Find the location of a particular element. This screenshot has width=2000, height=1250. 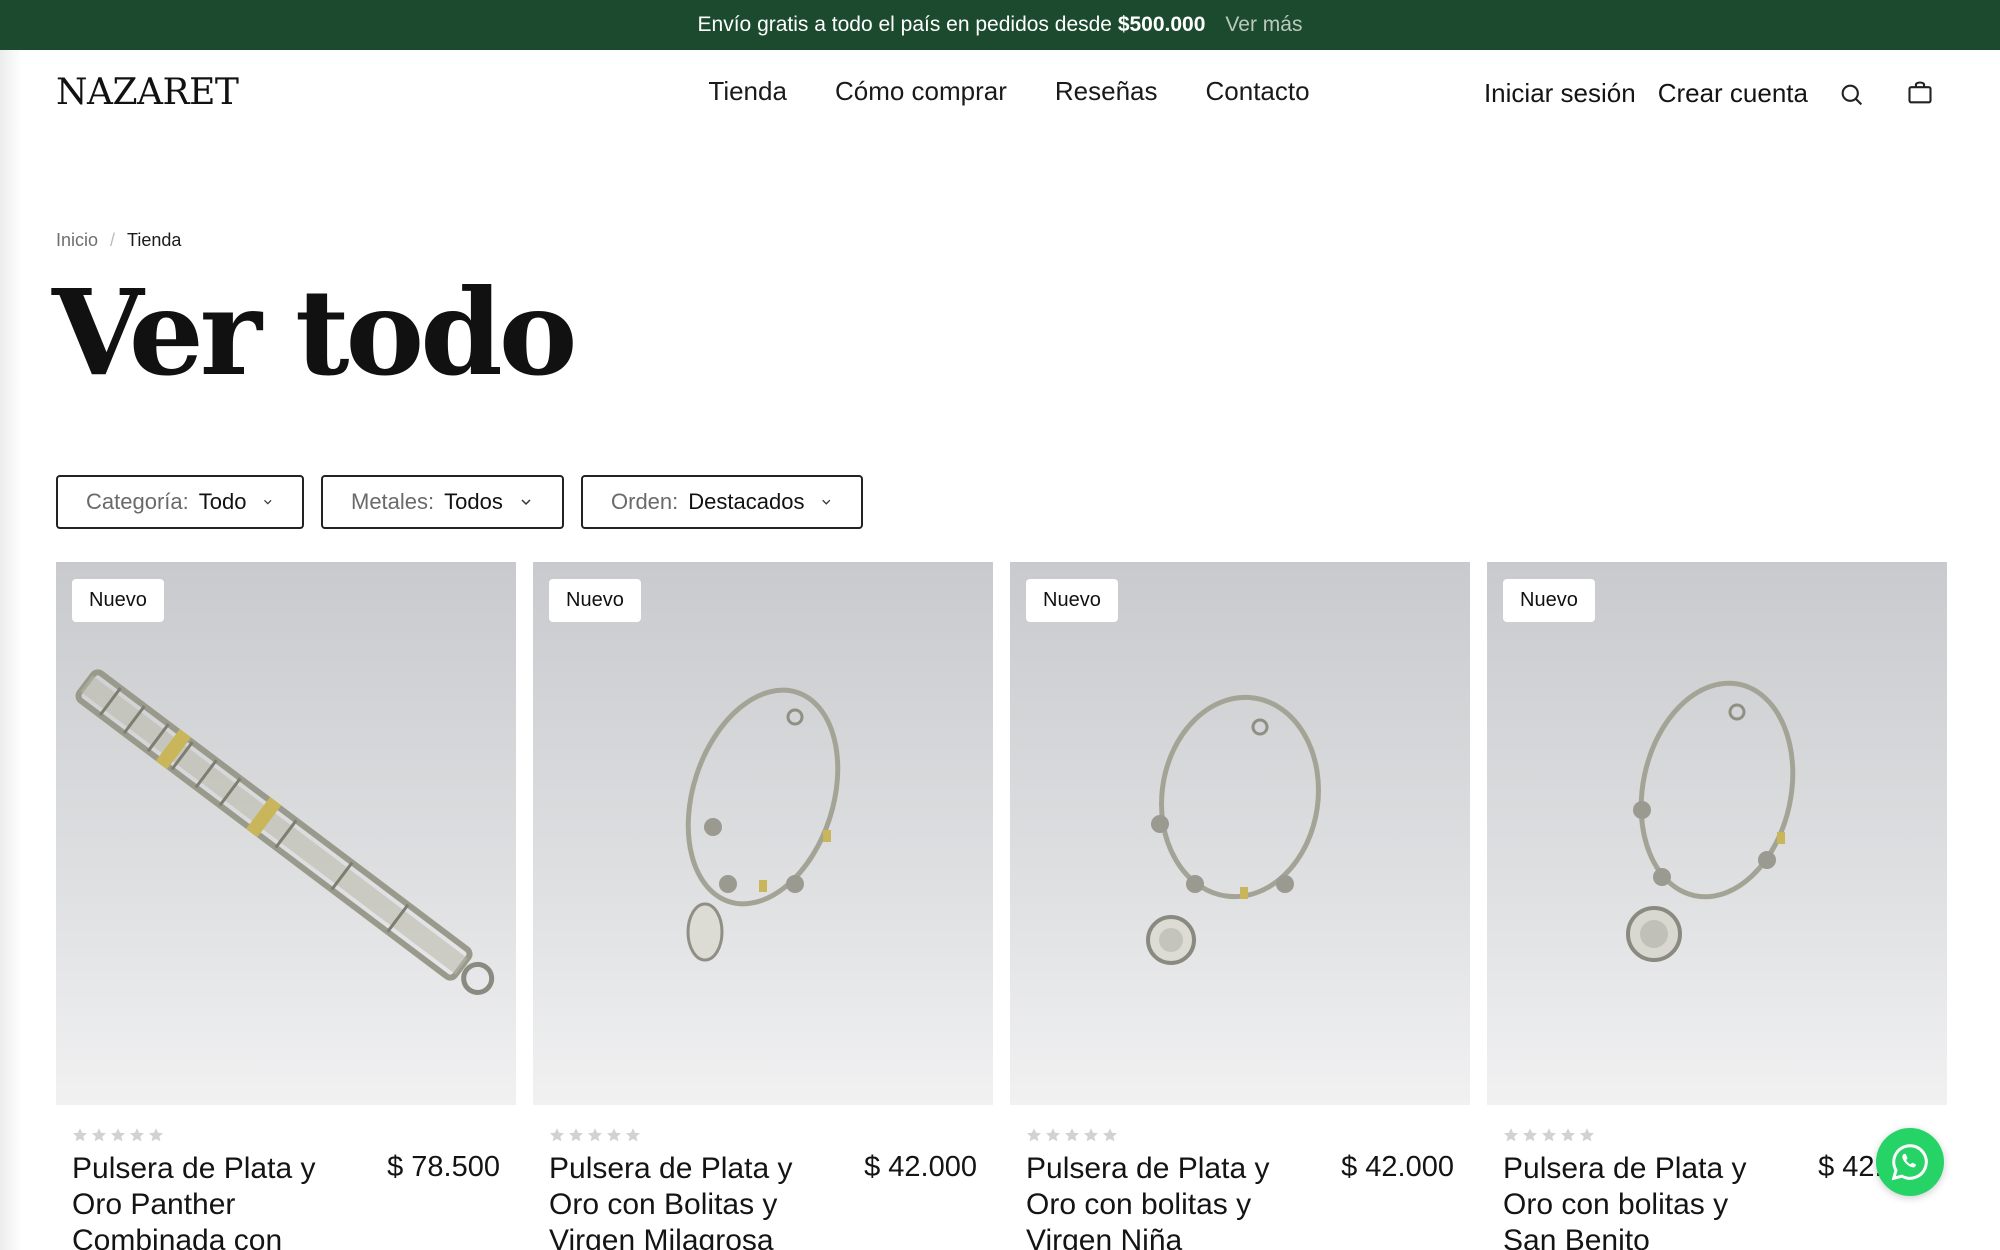

sort-filter-value: Destacados is located at coordinates (746, 501).